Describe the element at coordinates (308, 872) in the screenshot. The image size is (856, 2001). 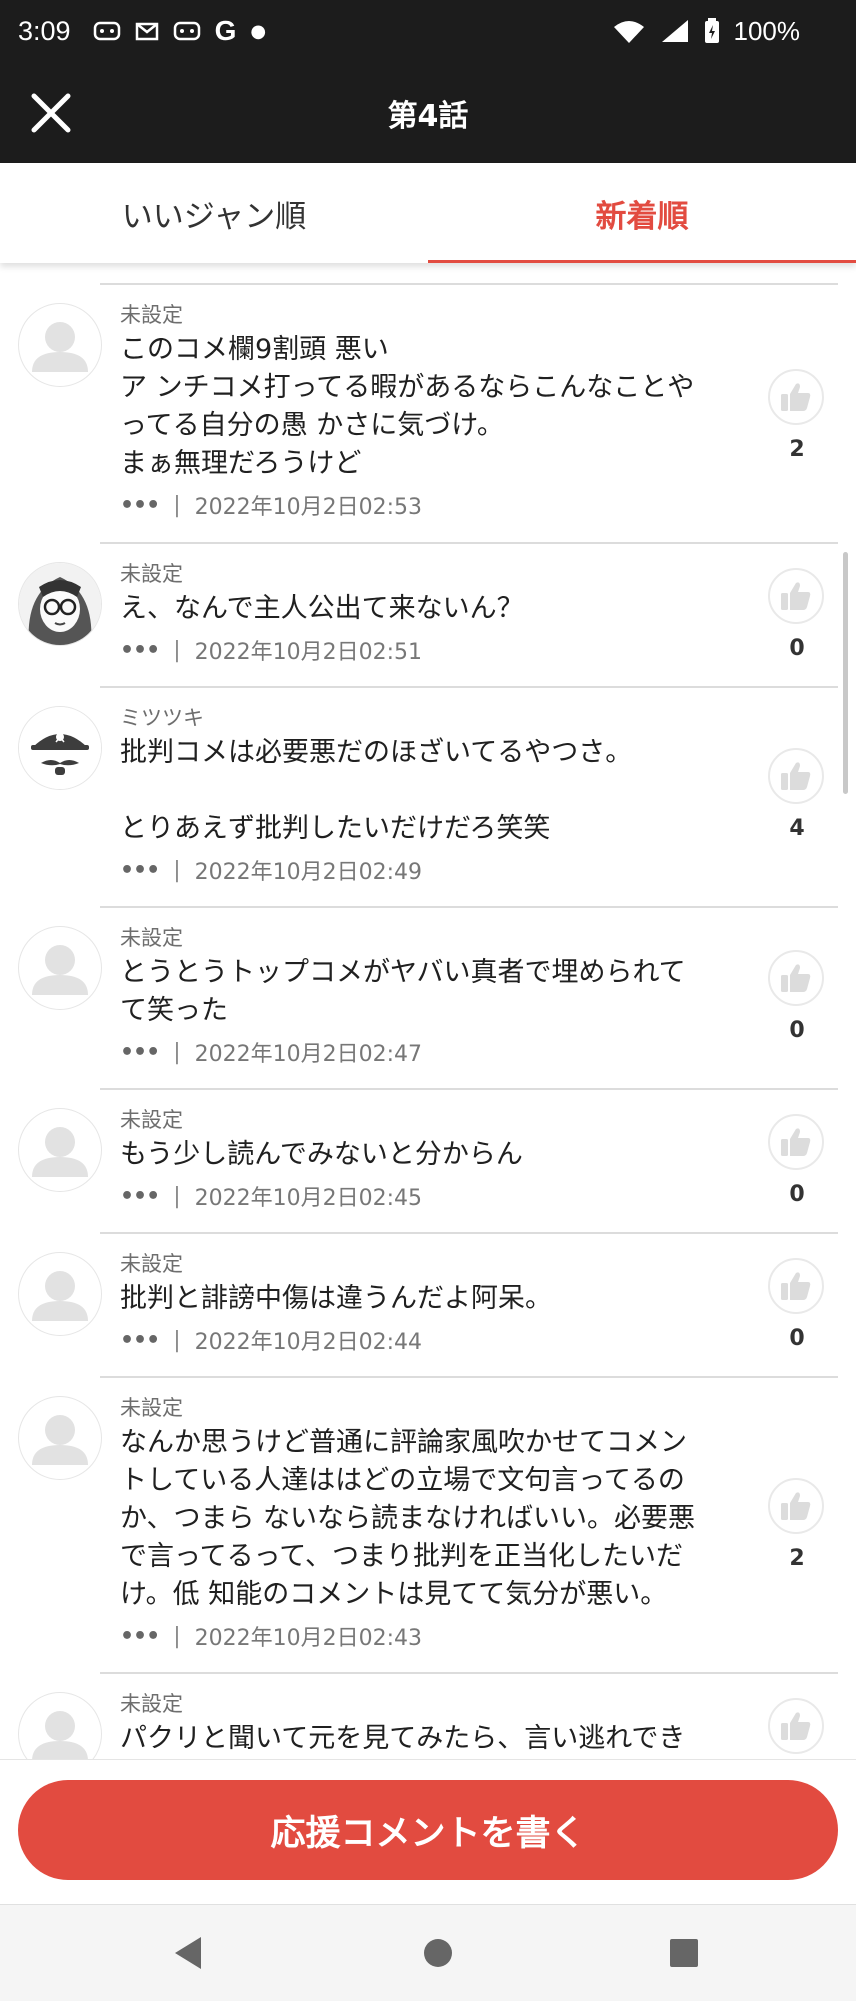
I see `comment-date: 2022年10月2日02:49` at that location.